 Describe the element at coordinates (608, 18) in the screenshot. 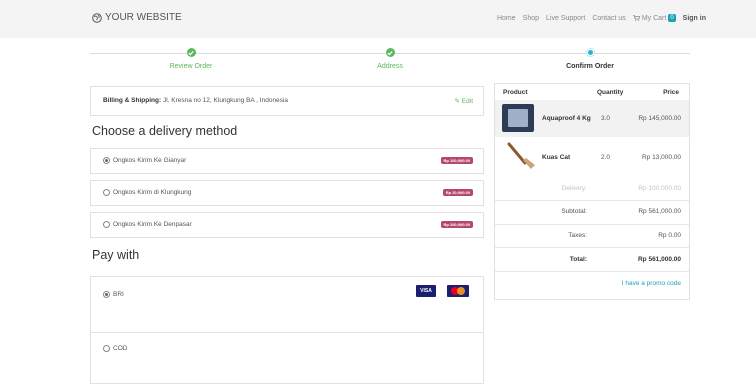

I see `nav-contact-us: Contact us` at that location.